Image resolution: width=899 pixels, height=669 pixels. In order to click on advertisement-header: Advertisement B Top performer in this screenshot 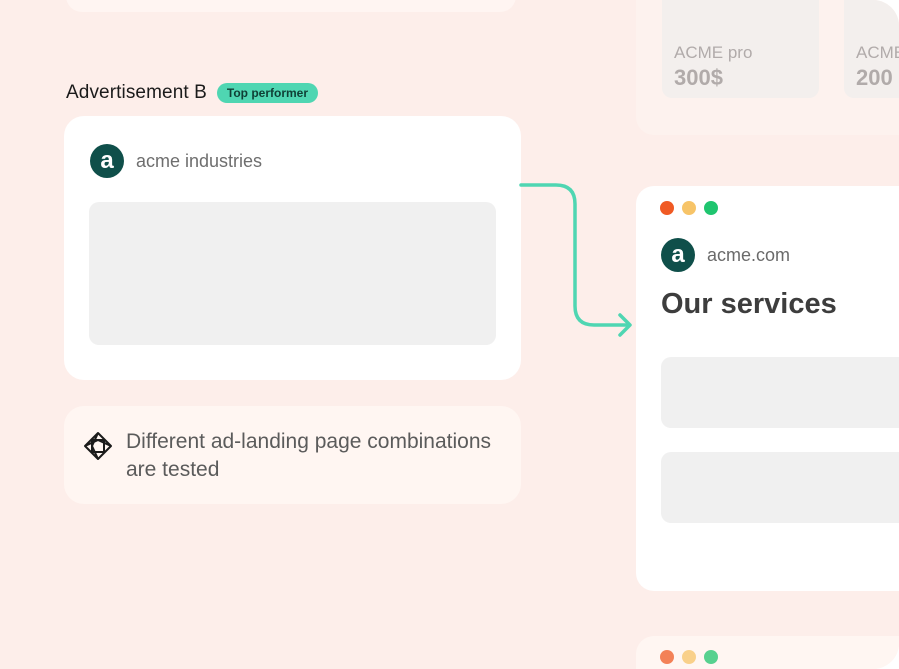, I will do `click(192, 93)`.